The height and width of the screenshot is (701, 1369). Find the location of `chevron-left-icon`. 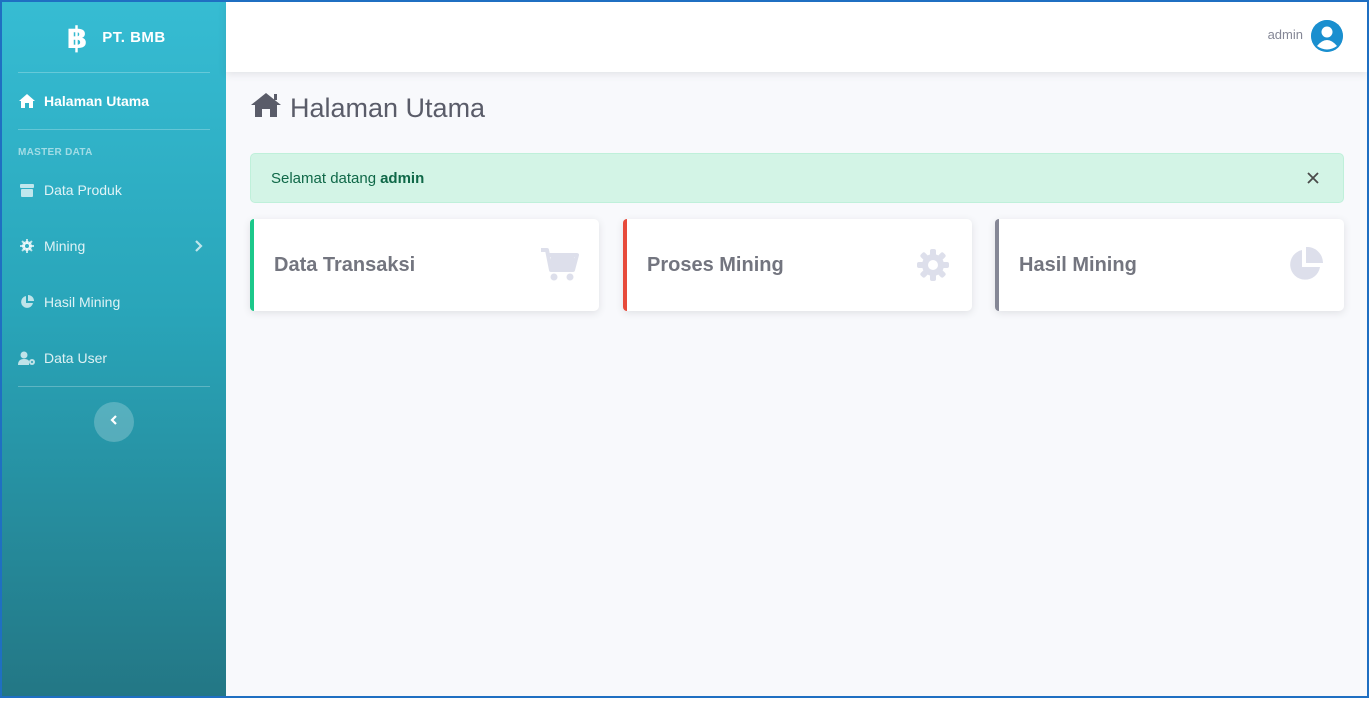

chevron-left-icon is located at coordinates (114, 422).